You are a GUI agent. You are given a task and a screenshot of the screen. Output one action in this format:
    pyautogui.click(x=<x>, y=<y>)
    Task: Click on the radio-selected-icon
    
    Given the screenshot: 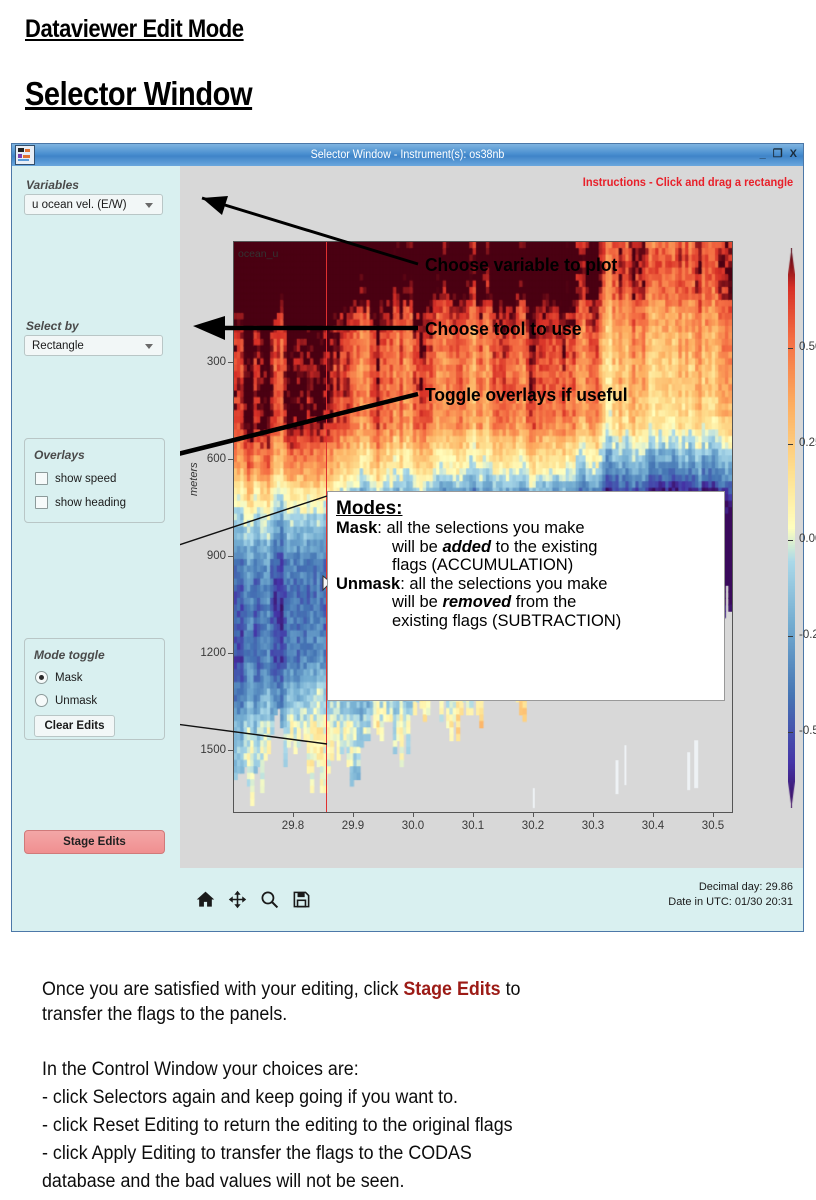 What is the action you would take?
    pyautogui.click(x=41, y=677)
    